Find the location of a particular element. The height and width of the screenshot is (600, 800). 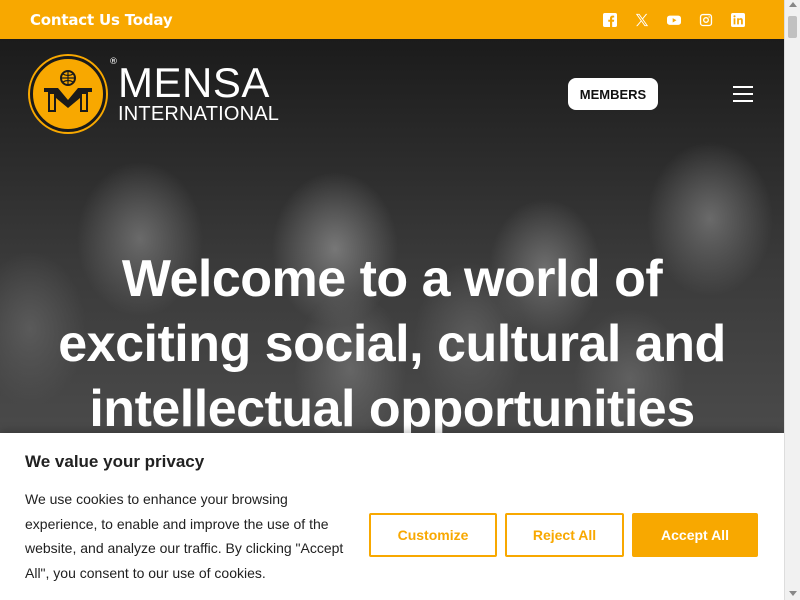

social-links is located at coordinates (674, 20).